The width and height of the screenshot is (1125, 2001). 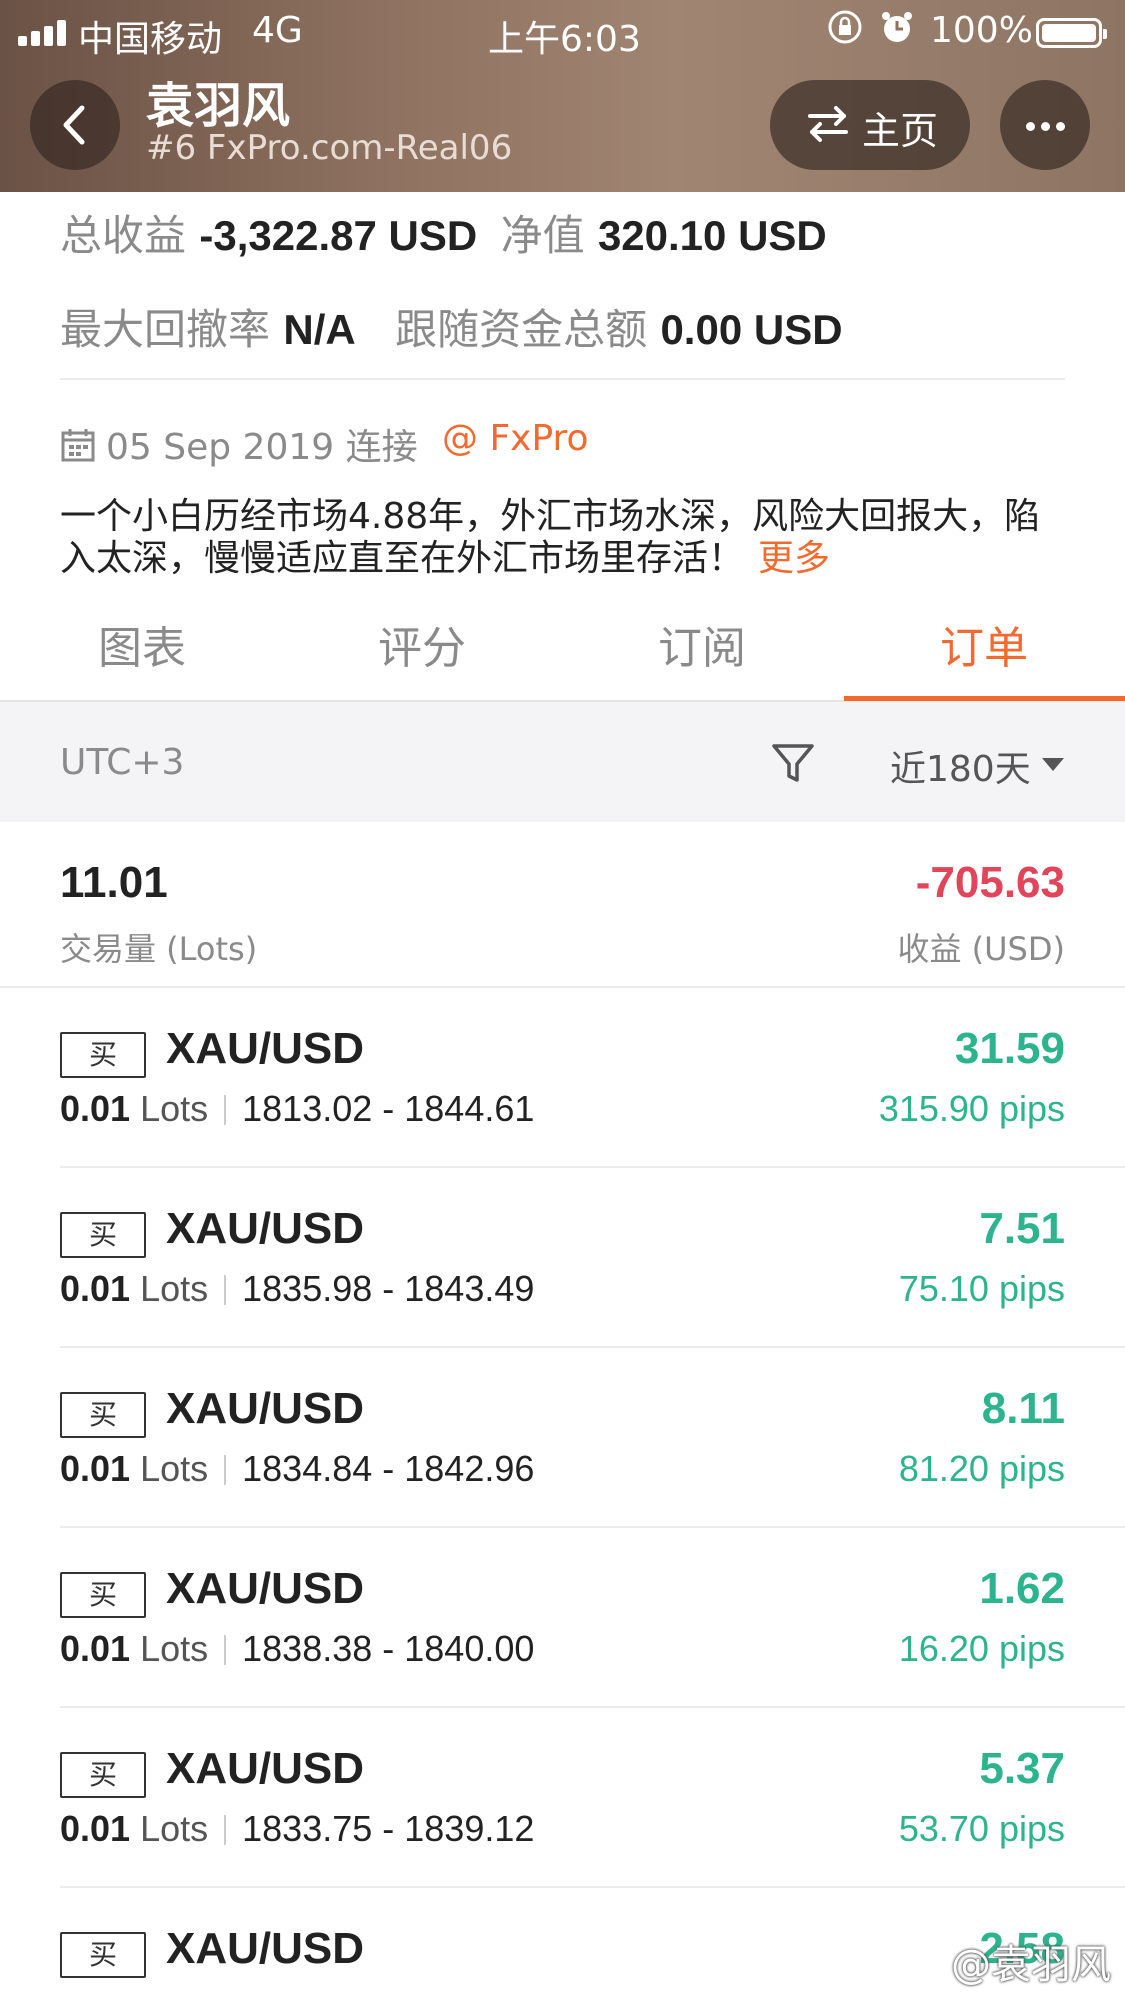 What do you see at coordinates (702, 644) in the screenshot?
I see `tab-subscription: 订阅` at bounding box center [702, 644].